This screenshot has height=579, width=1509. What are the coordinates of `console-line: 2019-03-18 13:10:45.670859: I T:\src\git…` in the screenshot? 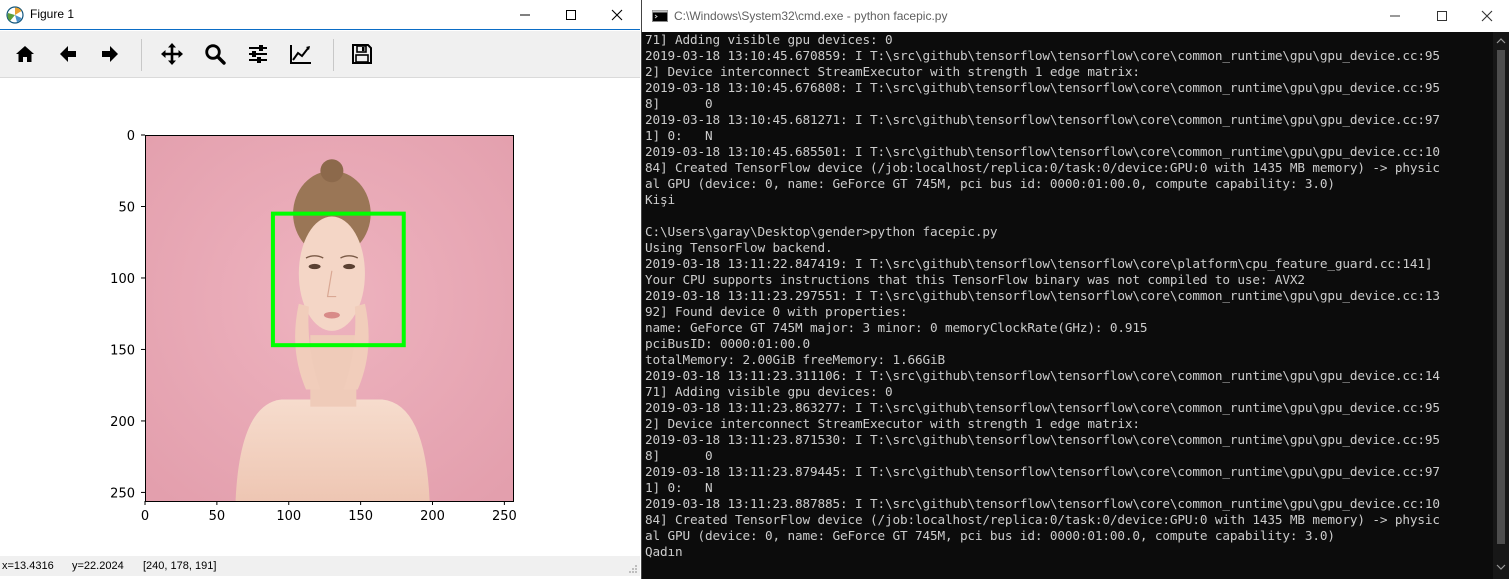 It's located at (1042, 55).